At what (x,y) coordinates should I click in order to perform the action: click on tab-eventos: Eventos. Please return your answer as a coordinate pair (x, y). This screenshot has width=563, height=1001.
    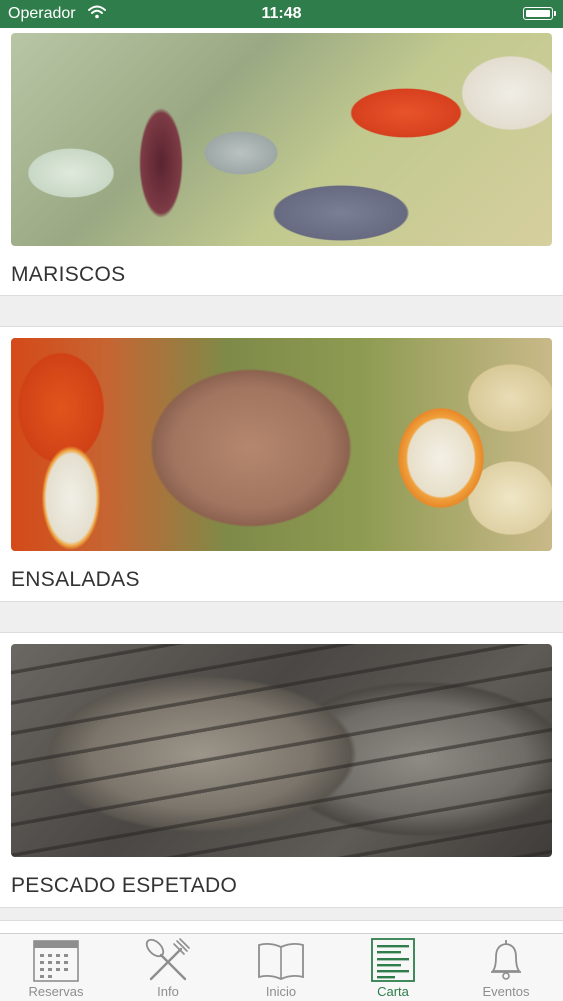
    Looking at the image, I should click on (506, 967).